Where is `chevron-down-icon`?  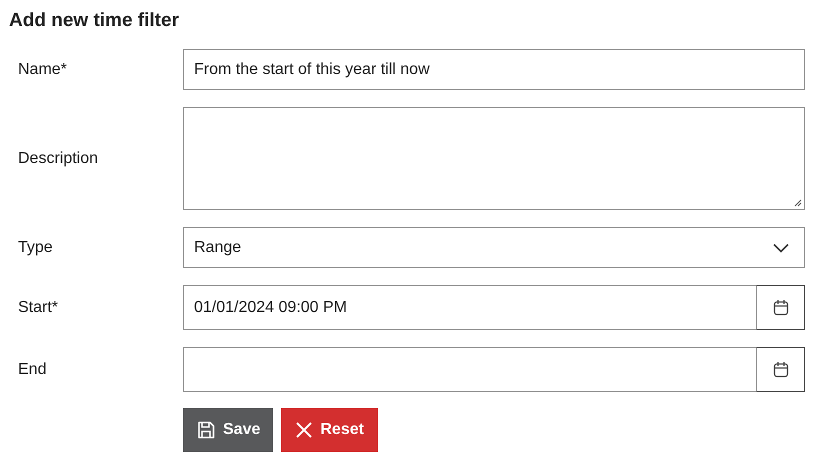
chevron-down-icon is located at coordinates (781, 247).